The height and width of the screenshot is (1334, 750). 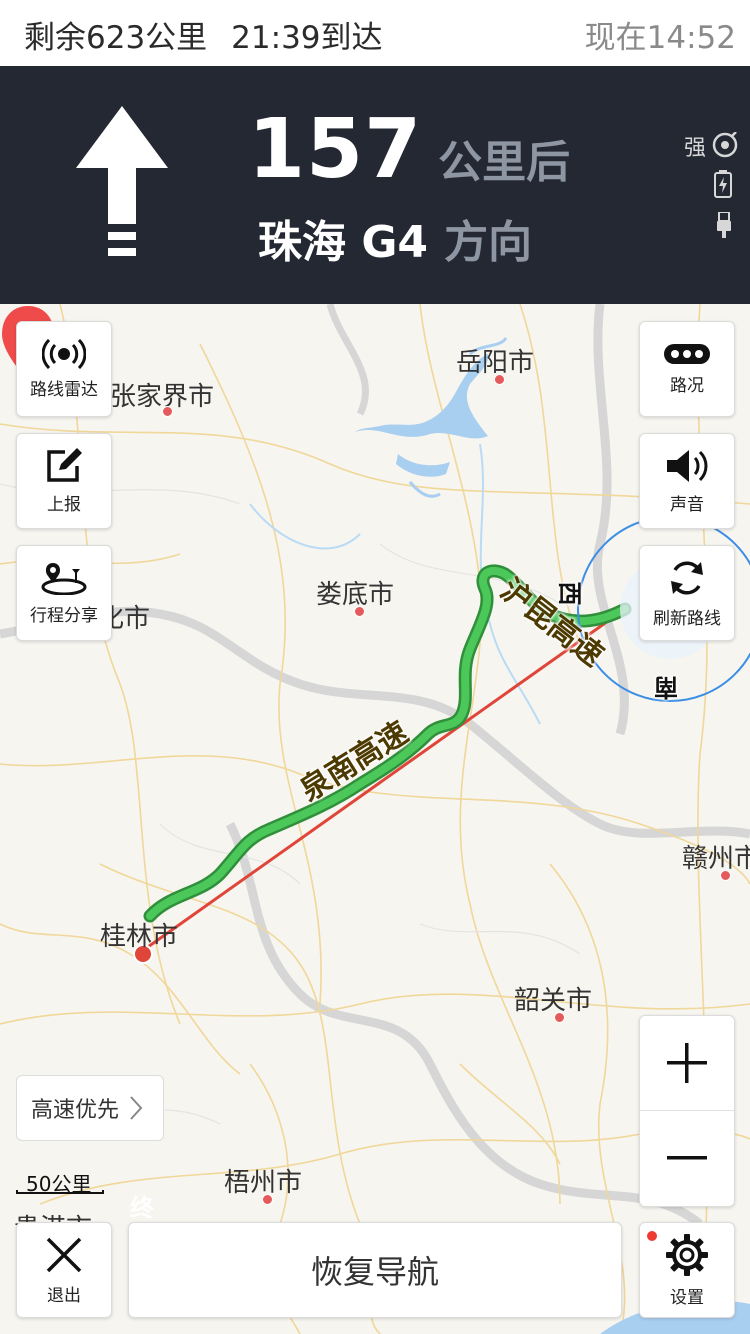 What do you see at coordinates (569, 593) in the screenshot?
I see `compass-west: 西` at bounding box center [569, 593].